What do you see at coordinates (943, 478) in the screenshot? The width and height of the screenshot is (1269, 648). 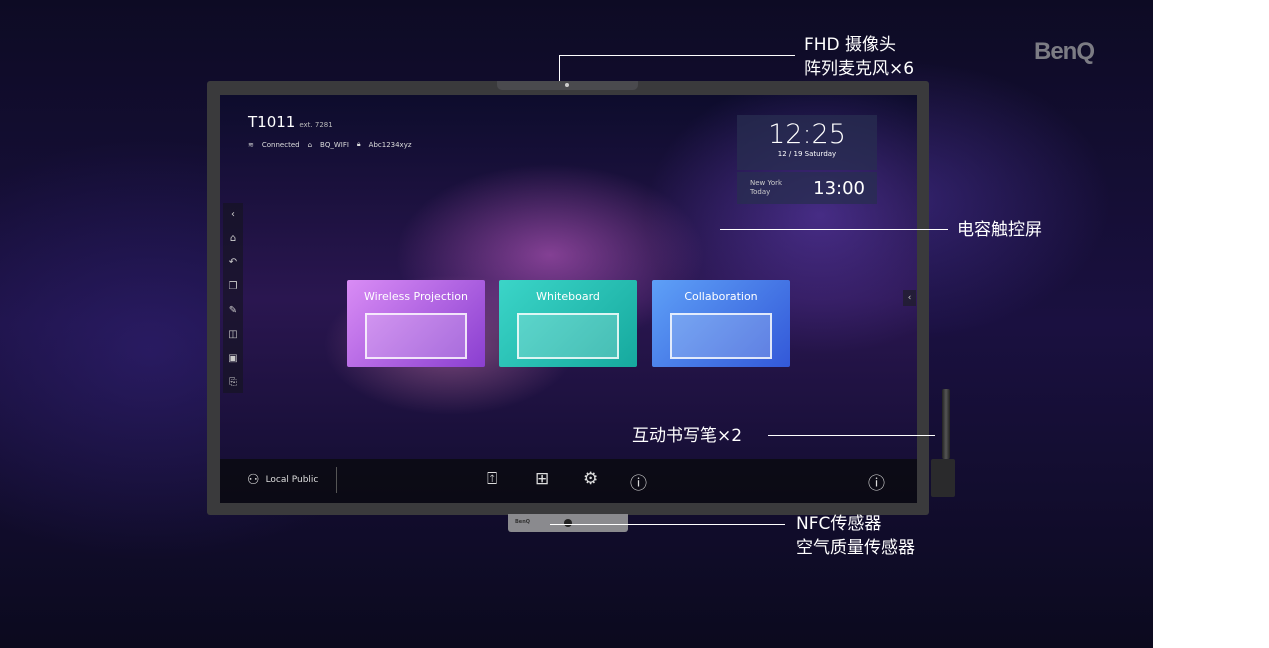 I see `pen-holder` at bounding box center [943, 478].